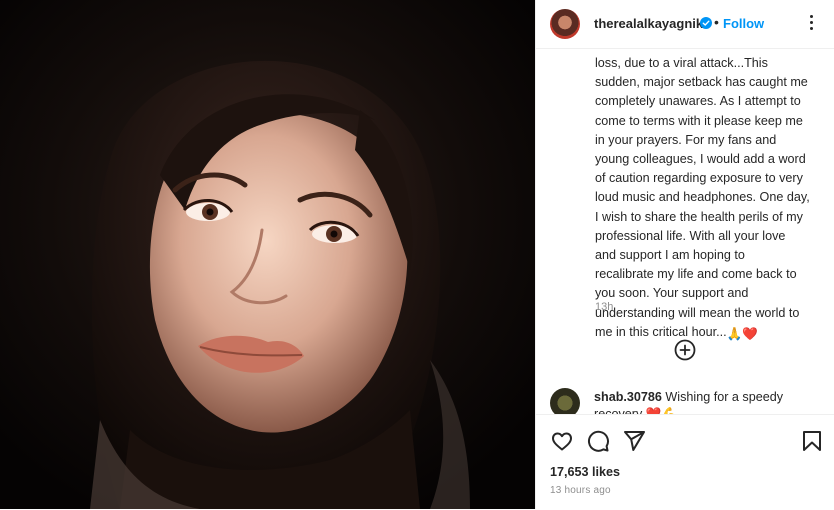 This screenshot has width=834, height=510. I want to click on caption-last-line: me in this critical hour...🙏❤️, so click(707, 333).